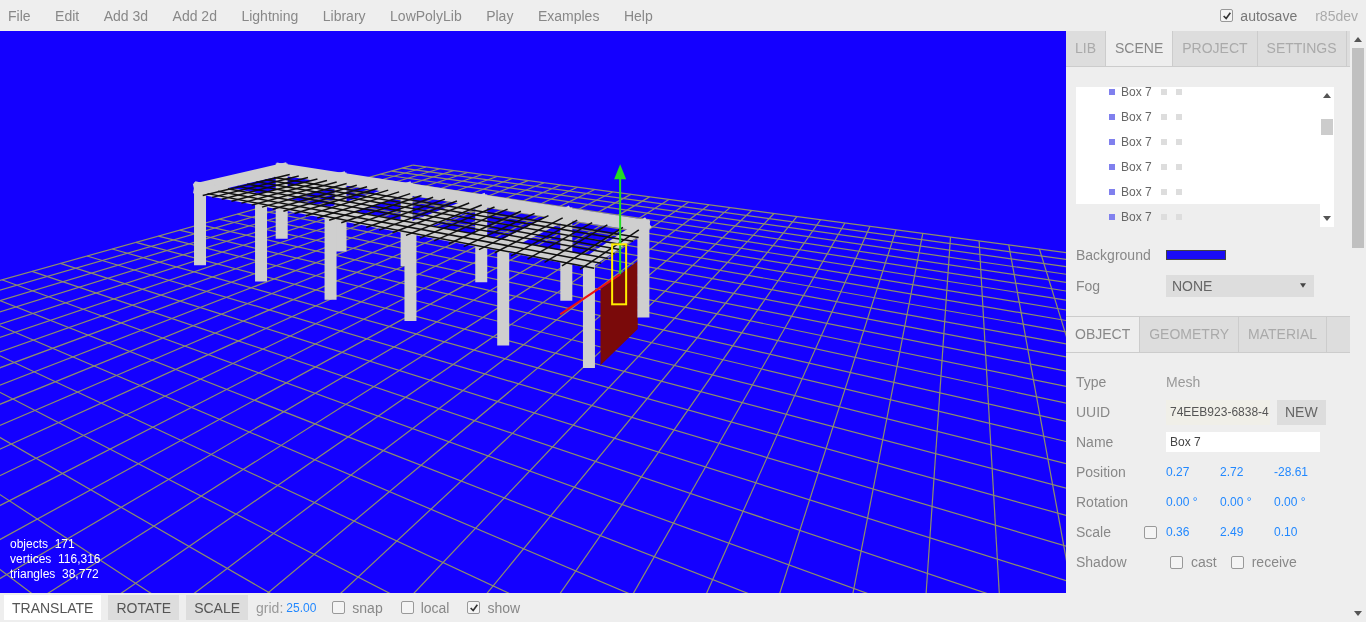 The height and width of the screenshot is (622, 1366). Describe the element at coordinates (1247, 532) in the screenshot. I see `number-field: 2.49` at that location.